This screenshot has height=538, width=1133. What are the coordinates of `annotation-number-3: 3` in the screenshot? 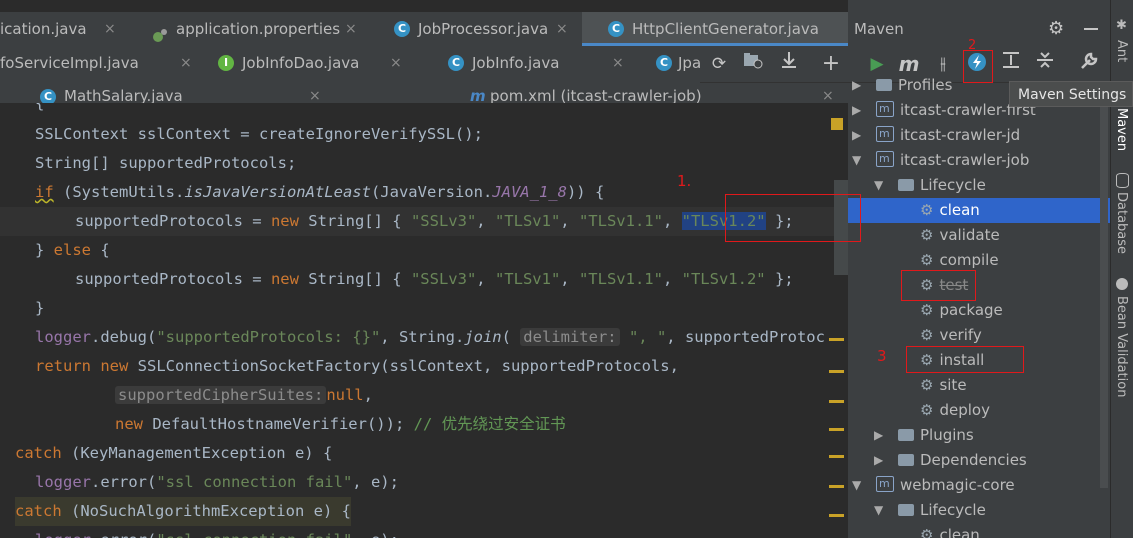 It's located at (882, 356).